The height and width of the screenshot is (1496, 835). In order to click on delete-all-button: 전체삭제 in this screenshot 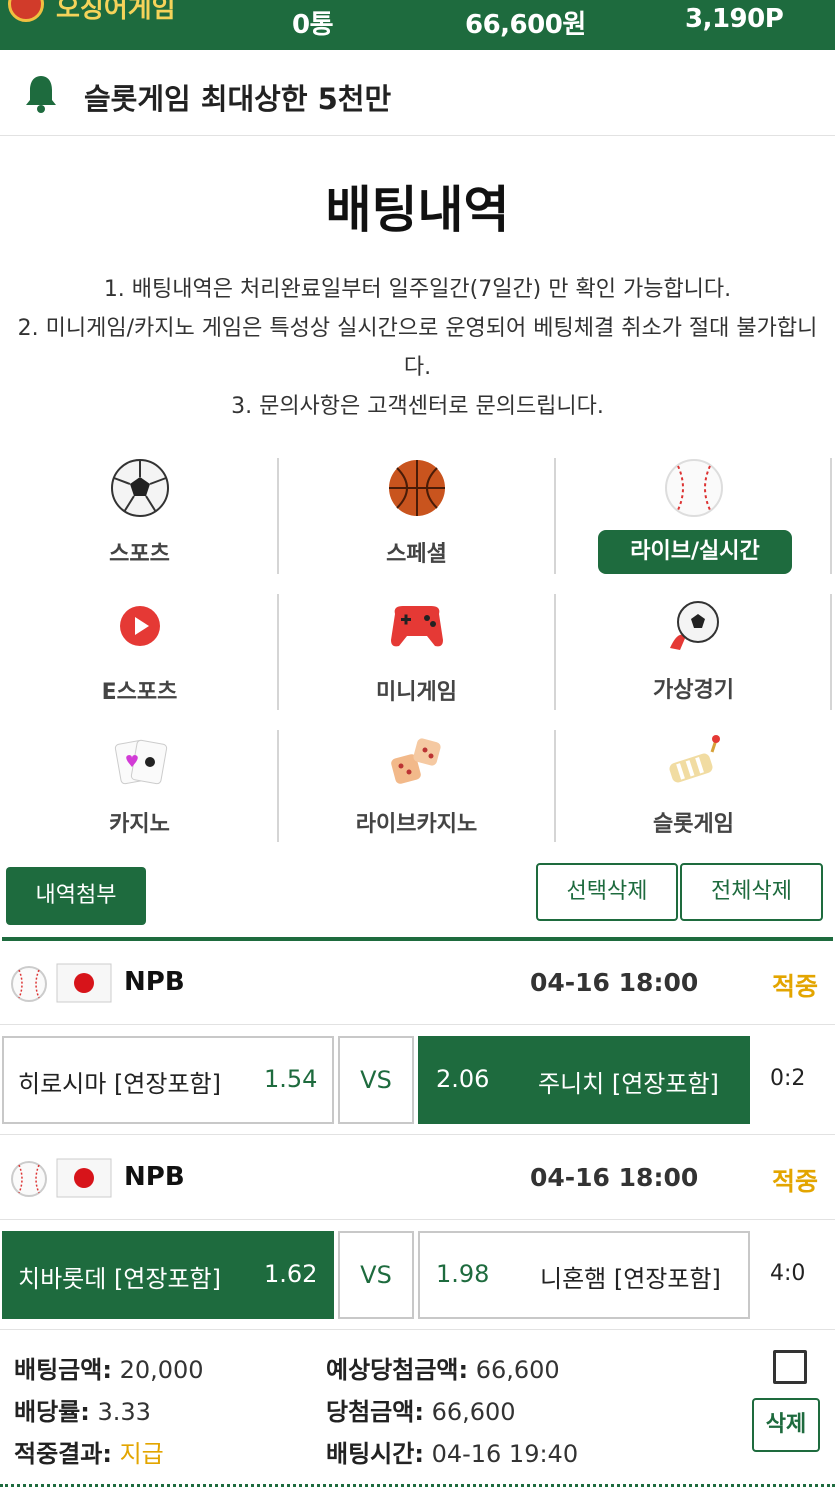, I will do `click(751, 892)`.